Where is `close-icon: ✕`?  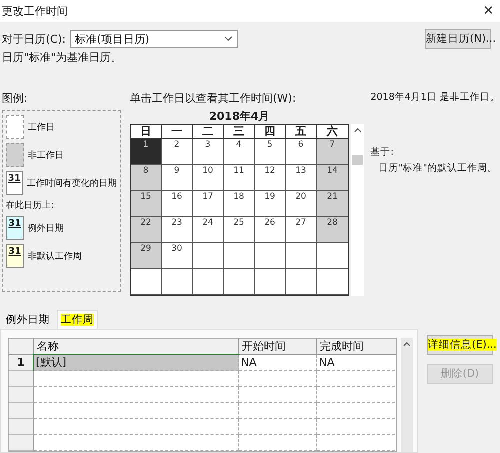 close-icon: ✕ is located at coordinates (488, 11).